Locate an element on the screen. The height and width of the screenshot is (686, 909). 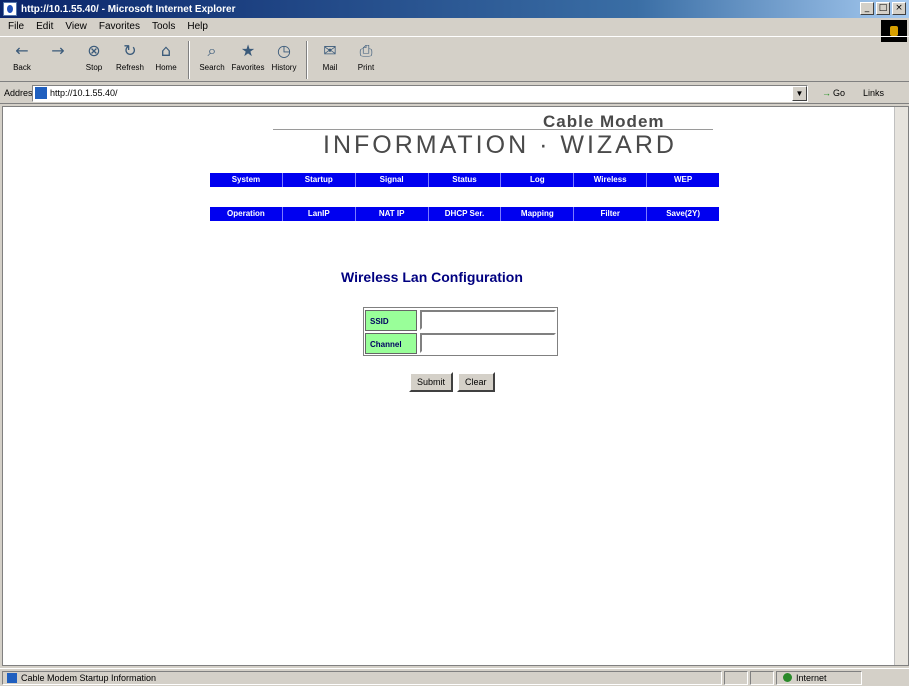
ie-icon is located at coordinates (10, 9).